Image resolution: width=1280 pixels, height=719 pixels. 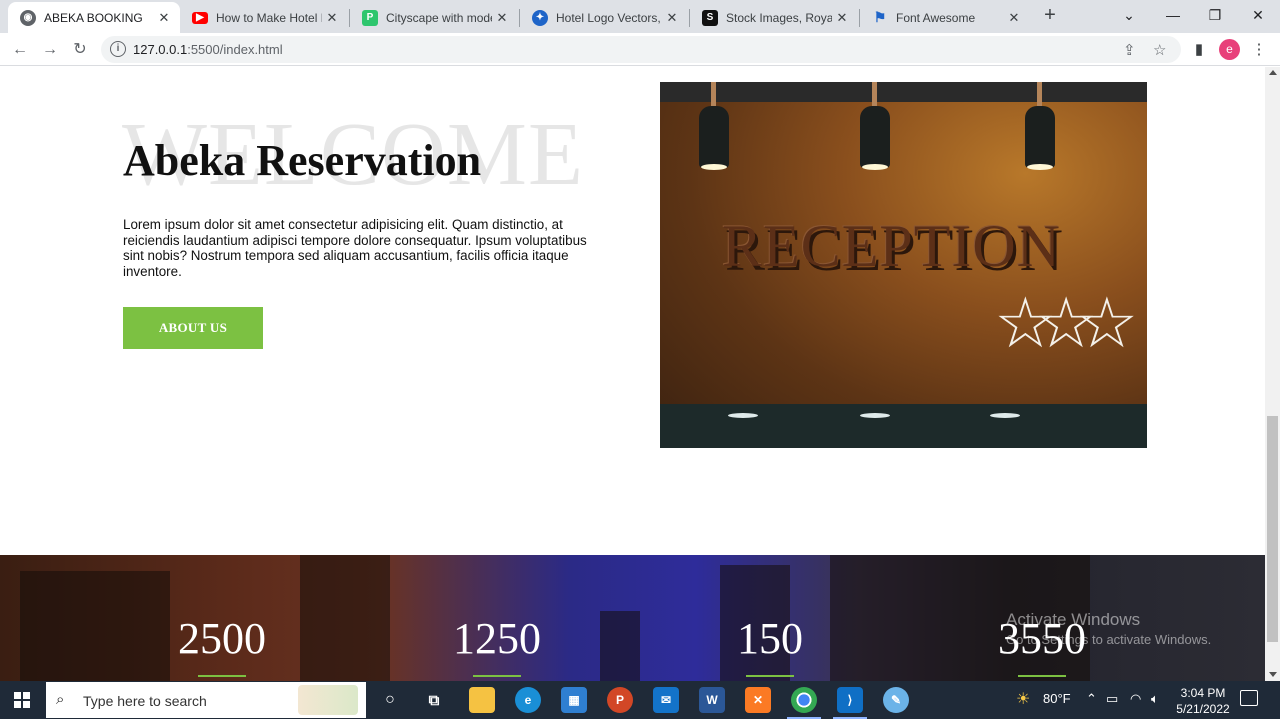 I want to click on edge-icon: e, so click(x=528, y=700).